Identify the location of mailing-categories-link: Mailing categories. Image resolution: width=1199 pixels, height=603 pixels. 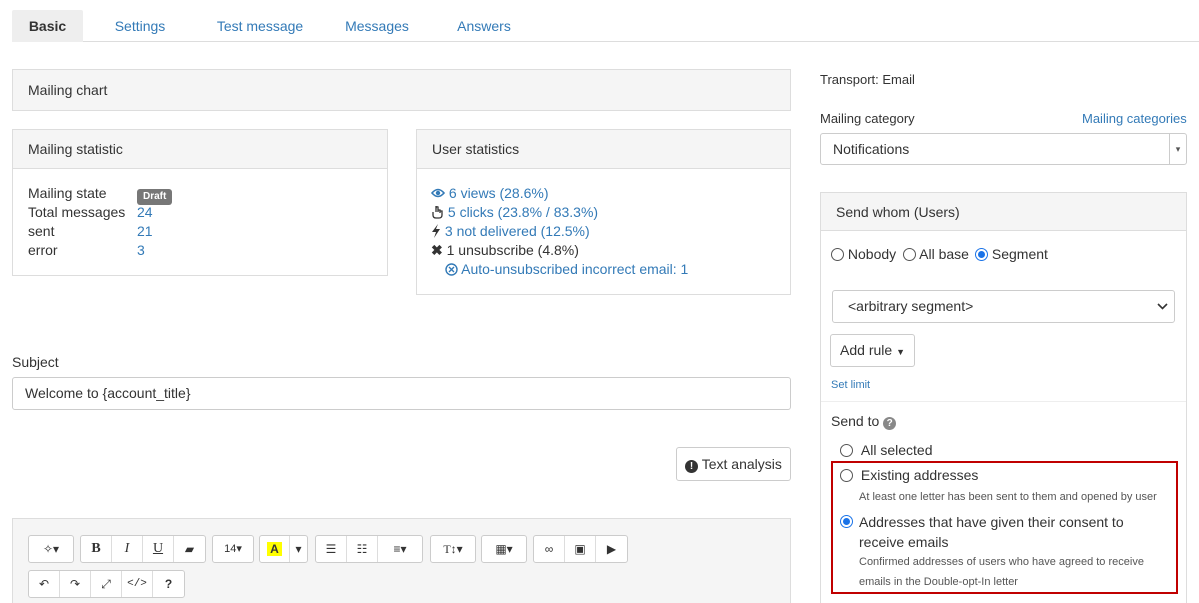
(1134, 118).